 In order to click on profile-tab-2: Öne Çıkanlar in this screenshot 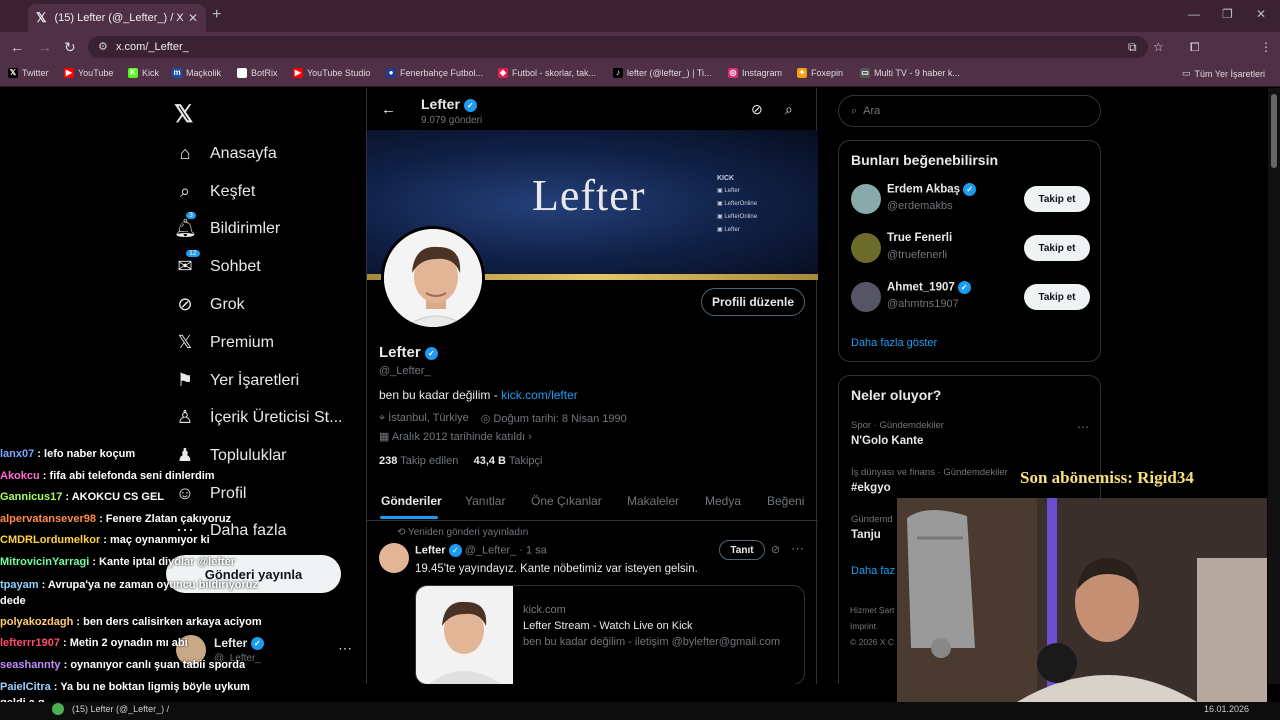, I will do `click(566, 501)`.